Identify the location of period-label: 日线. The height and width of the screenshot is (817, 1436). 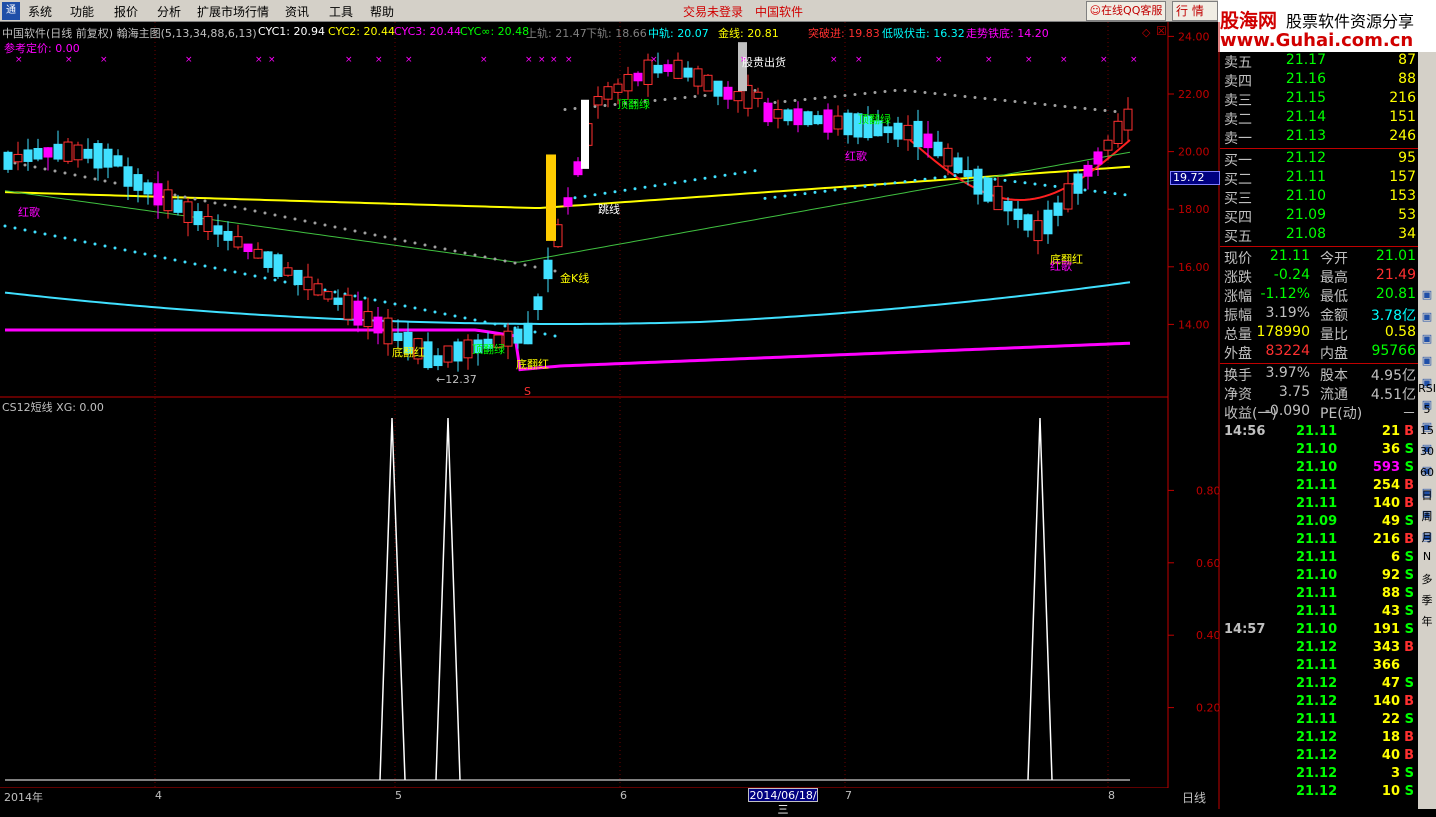
(1194, 797).